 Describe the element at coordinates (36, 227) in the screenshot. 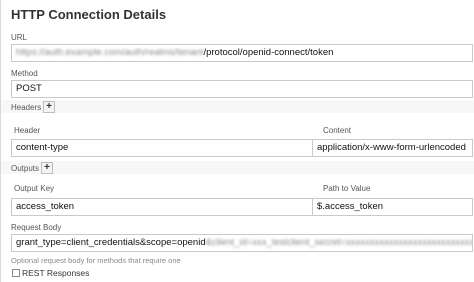

I see `request-body-label: Request Body` at that location.